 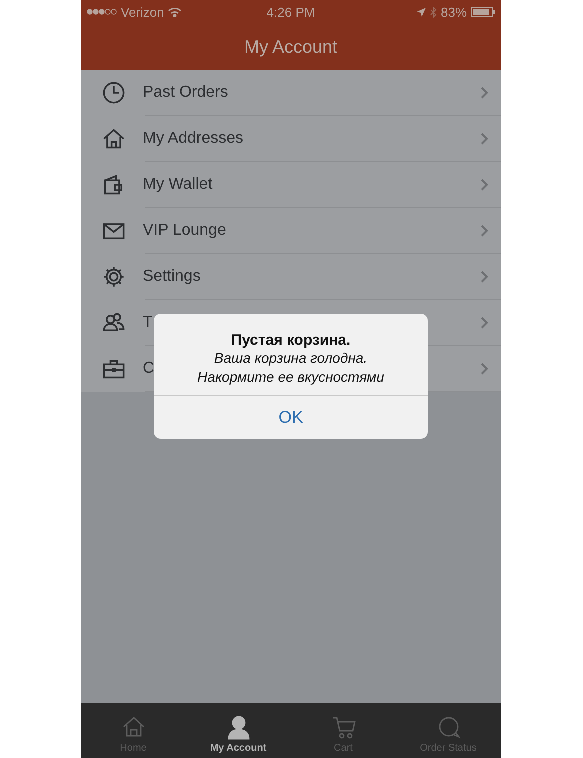 I want to click on alert-title: Пустая корзина., so click(x=291, y=340).